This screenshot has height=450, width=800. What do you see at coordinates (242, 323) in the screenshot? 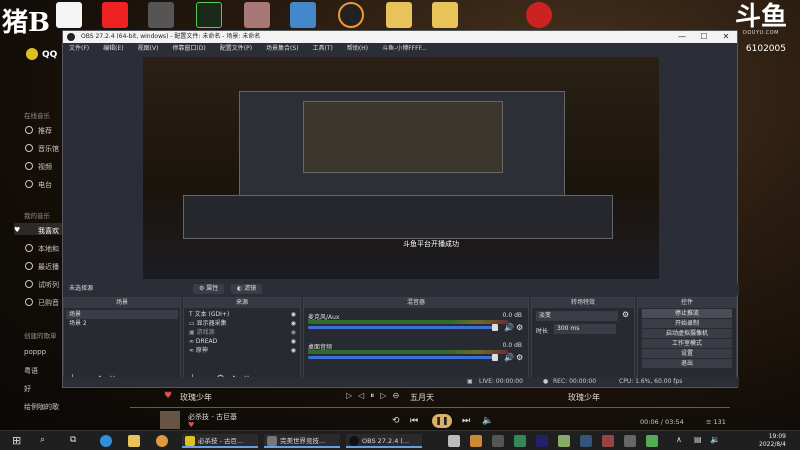
I see `source-item: ▭ 显示器采集 ◉` at bounding box center [242, 323].